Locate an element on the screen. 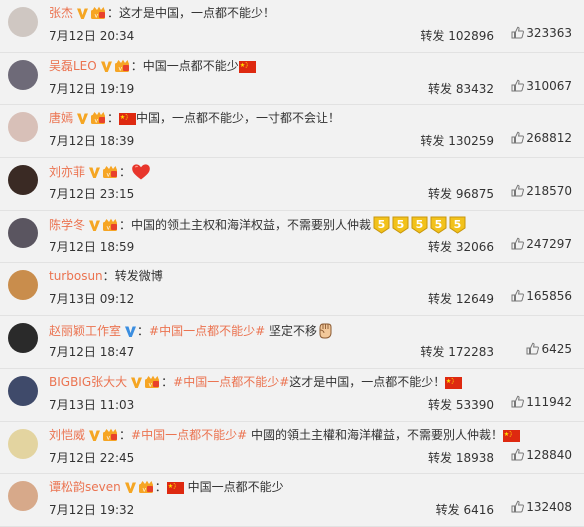 This screenshot has width=584, height=527. like-button: 323363 is located at coordinates (541, 33).